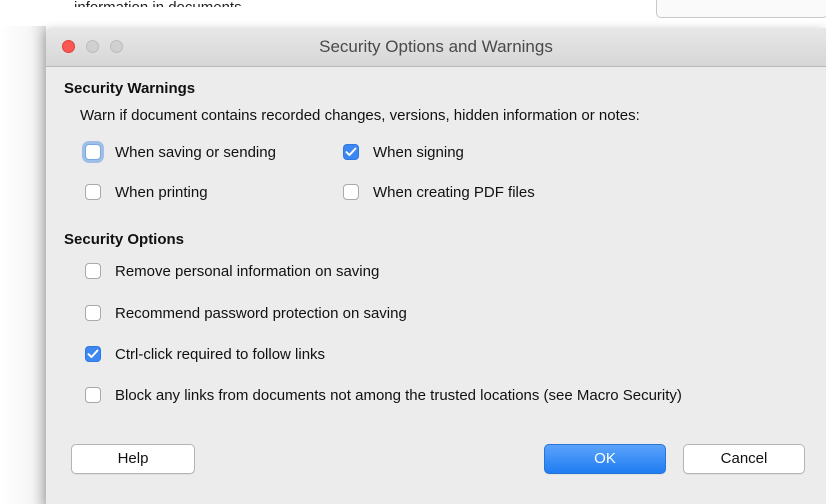 Image resolution: width=826 pixels, height=504 pixels. What do you see at coordinates (93, 192) in the screenshot?
I see `checkbox-when-printing` at bounding box center [93, 192].